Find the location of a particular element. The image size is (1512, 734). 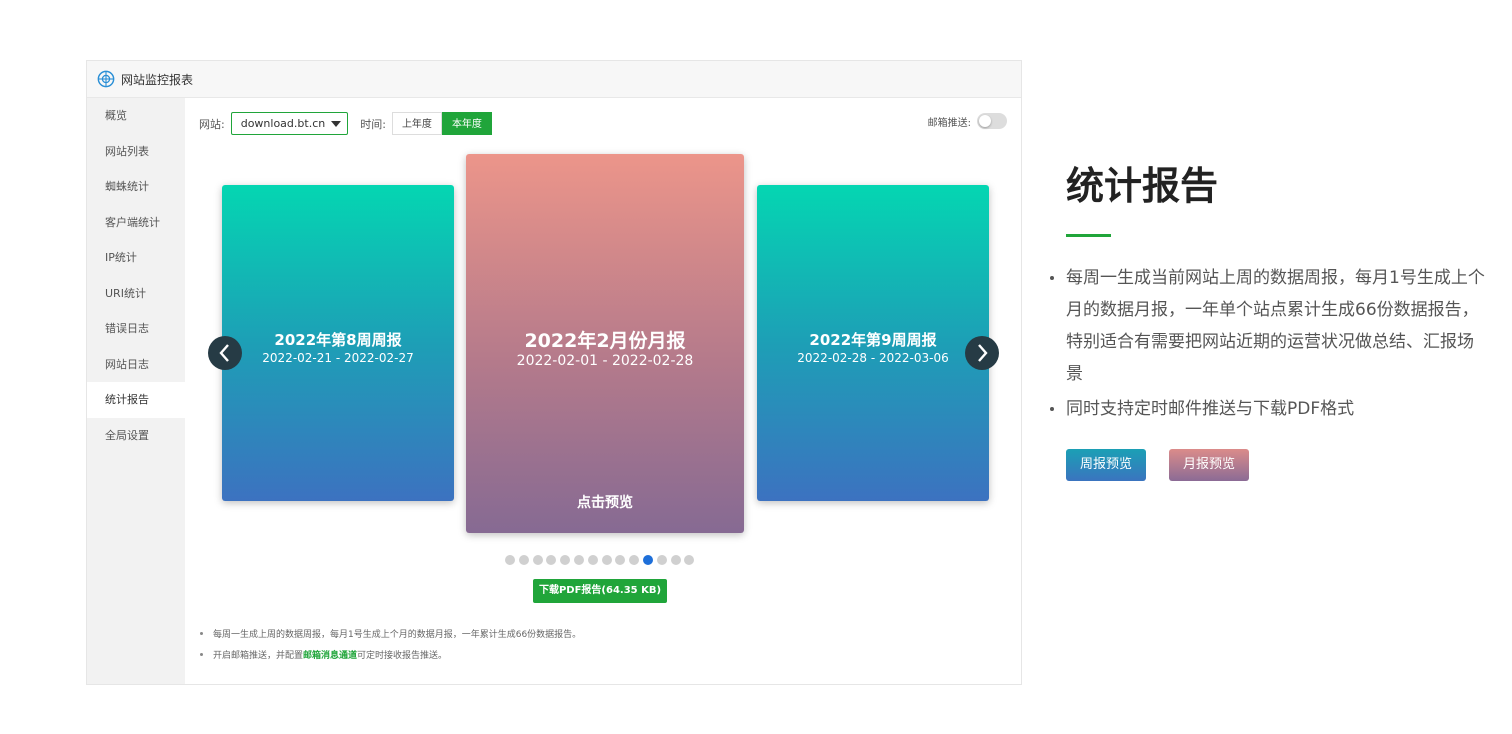

logo-icon is located at coordinates (106, 79).